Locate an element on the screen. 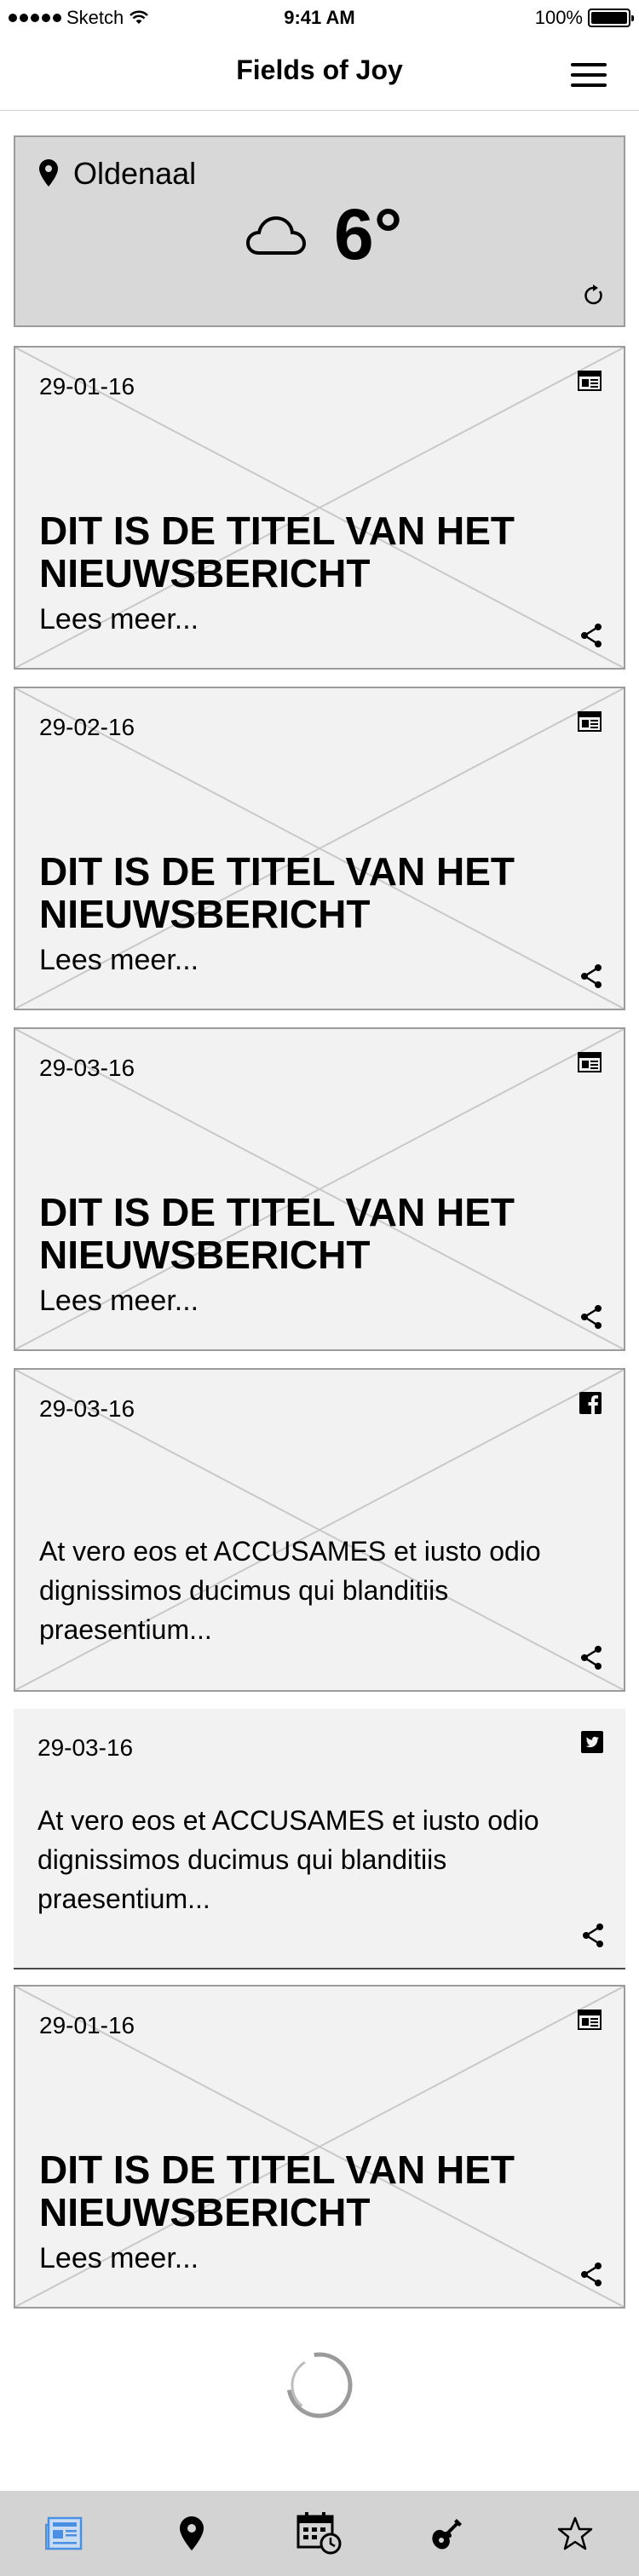 This screenshot has height=2576, width=639. tab-favorites is located at coordinates (575, 2533).